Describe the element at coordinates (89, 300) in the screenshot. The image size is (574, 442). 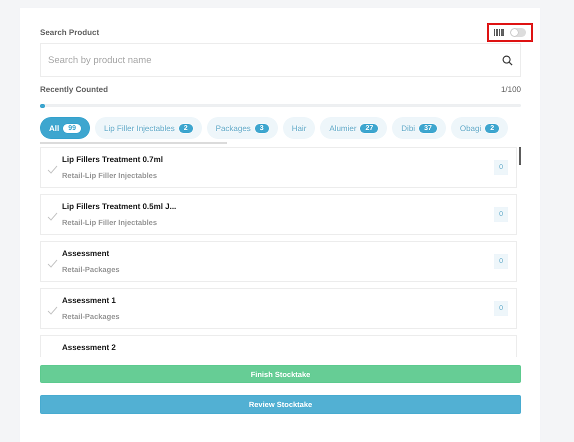
I see `product-name: Assessment 1` at that location.